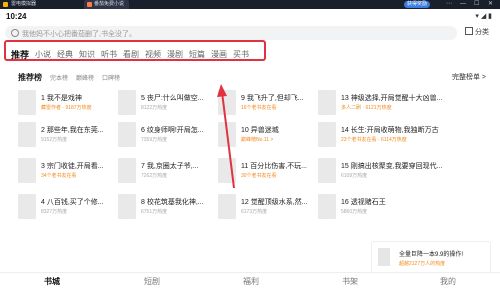 Image resolution: width=500 pixels, height=292 pixels. Describe the element at coordinates (152, 281) in the screenshot. I see `nav-short-drama: 短剧` at that location.